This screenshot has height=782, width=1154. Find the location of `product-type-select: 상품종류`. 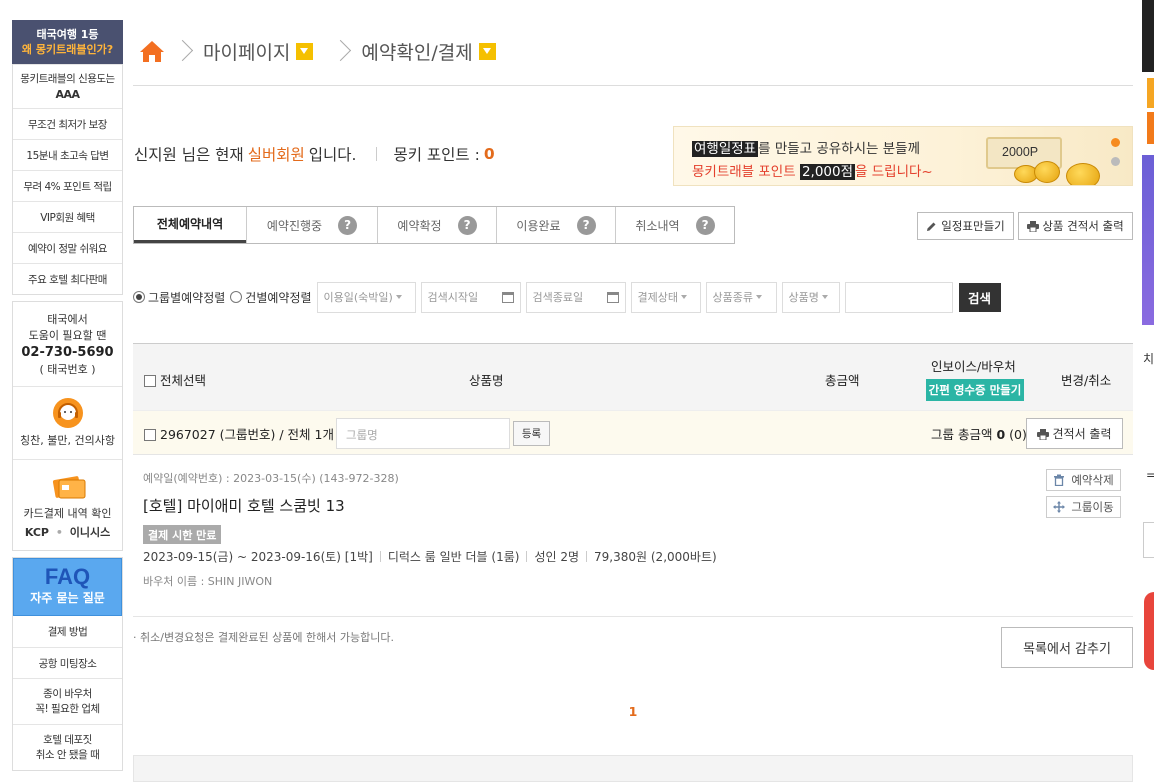

product-type-select: 상품종류 is located at coordinates (741, 297).